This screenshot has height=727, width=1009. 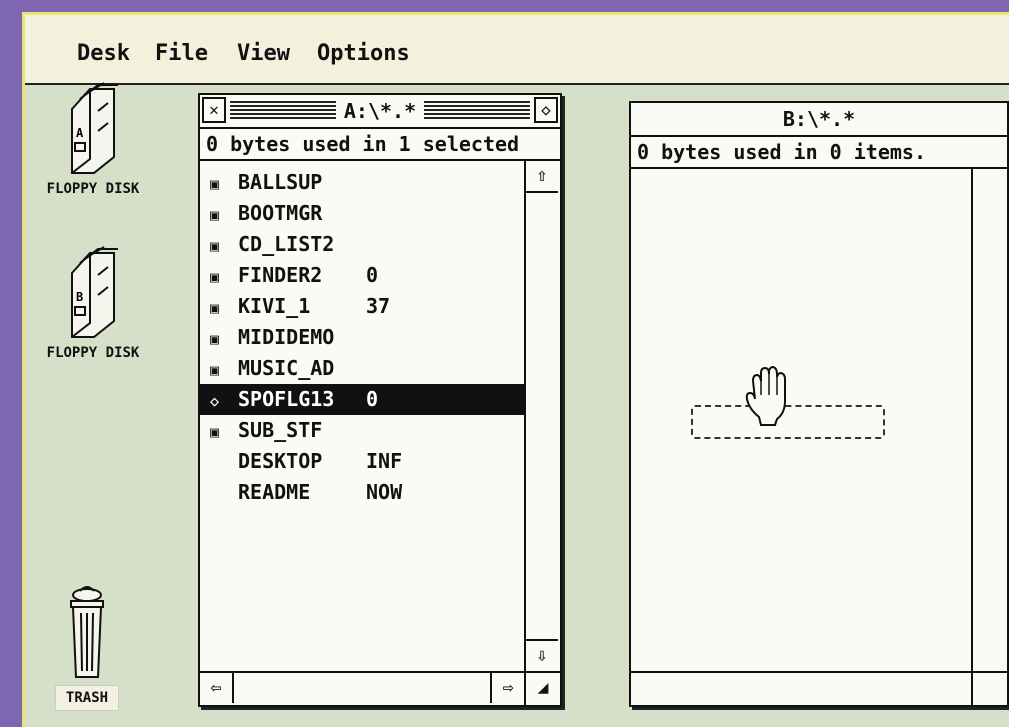 I want to click on file-row: ▣ FINDER2 0, so click(x=362, y=275).